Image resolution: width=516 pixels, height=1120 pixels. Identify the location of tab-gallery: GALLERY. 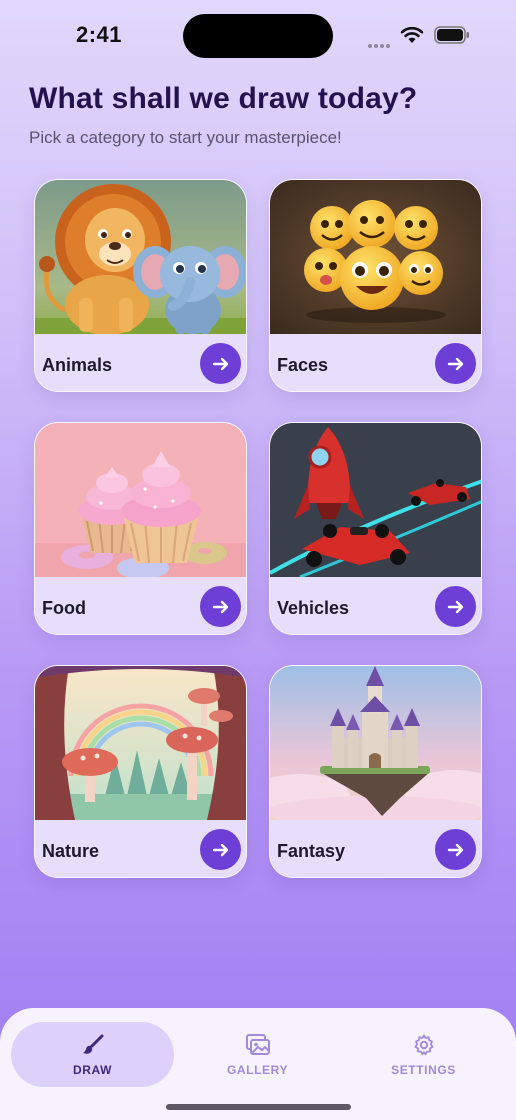
(257, 1054).